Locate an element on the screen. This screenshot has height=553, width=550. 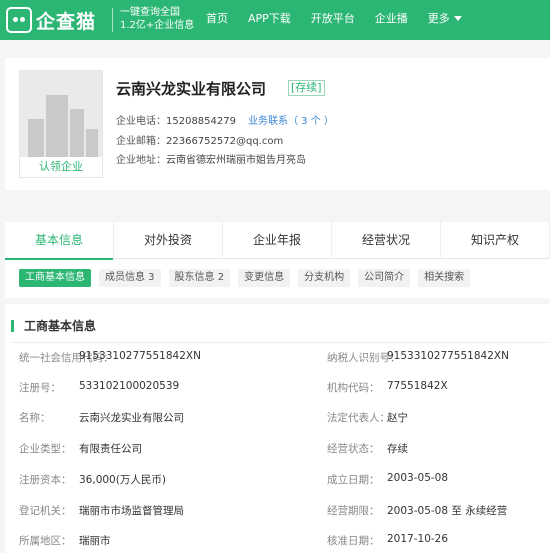
tab-basic-info: 基本信息 is located at coordinates (59, 241).